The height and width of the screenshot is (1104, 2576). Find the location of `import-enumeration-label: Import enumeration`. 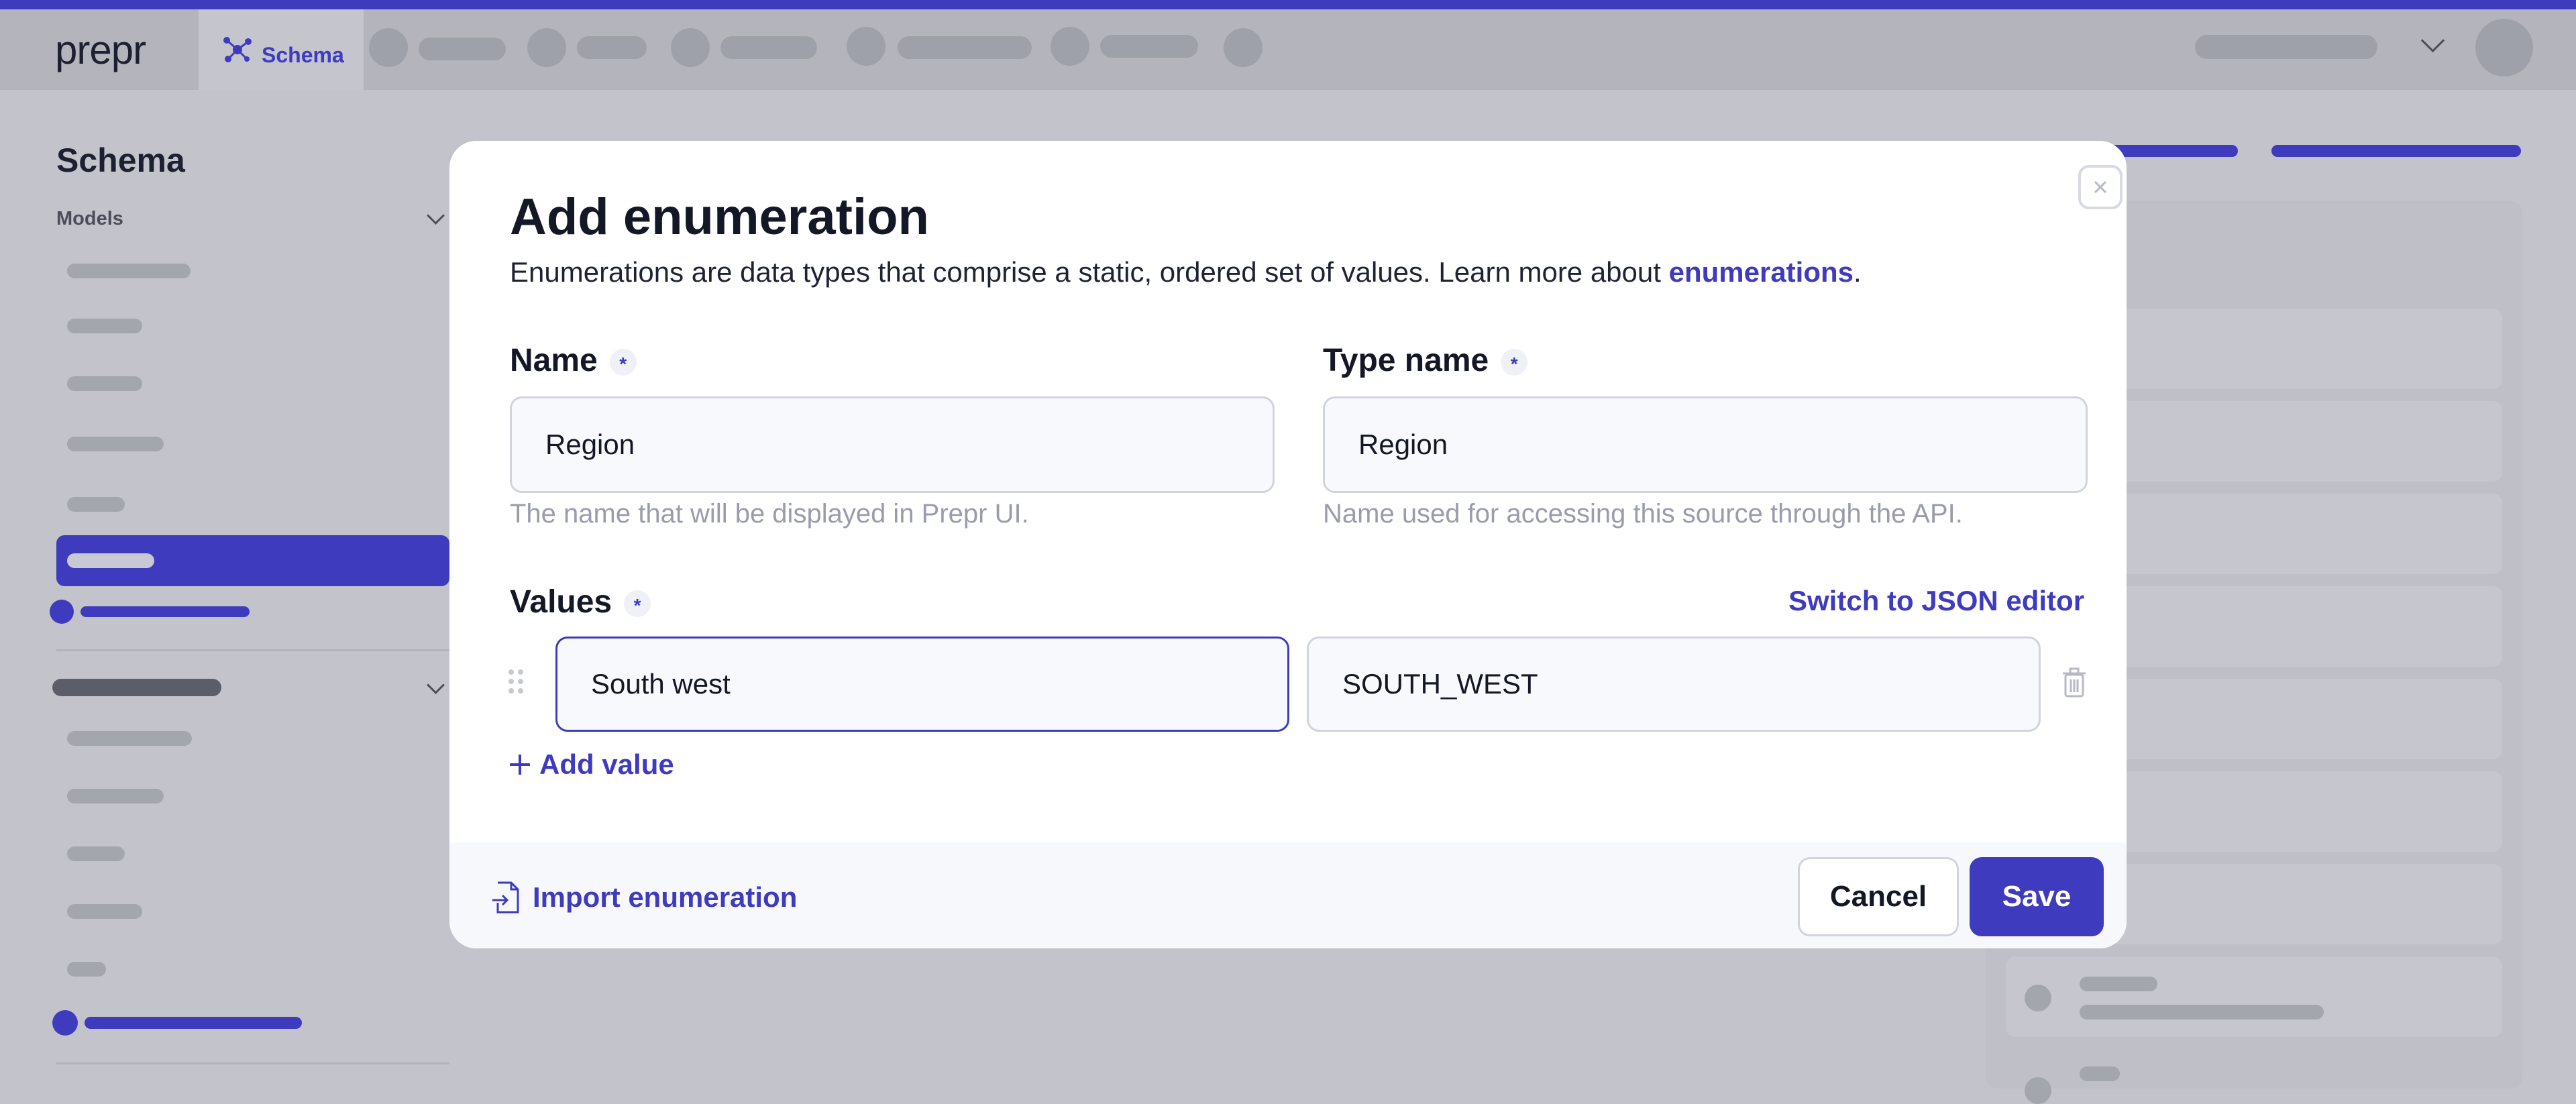

import-enumeration-label: Import enumeration is located at coordinates (665, 897).